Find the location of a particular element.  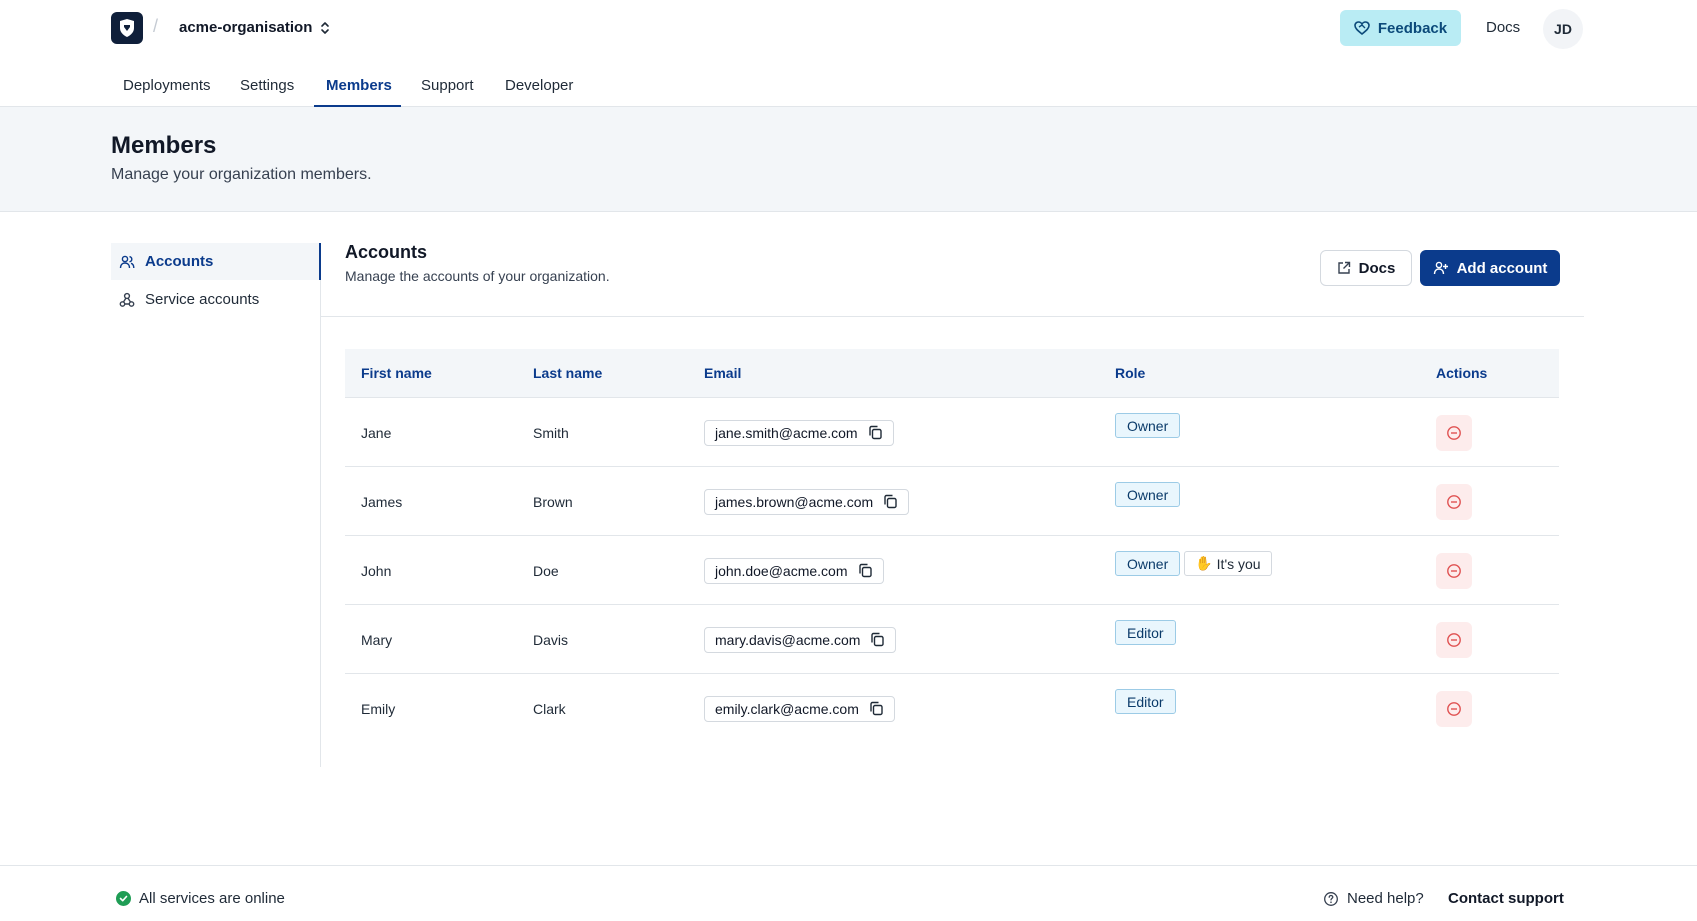

column-header-first-name: First name is located at coordinates (396, 373).